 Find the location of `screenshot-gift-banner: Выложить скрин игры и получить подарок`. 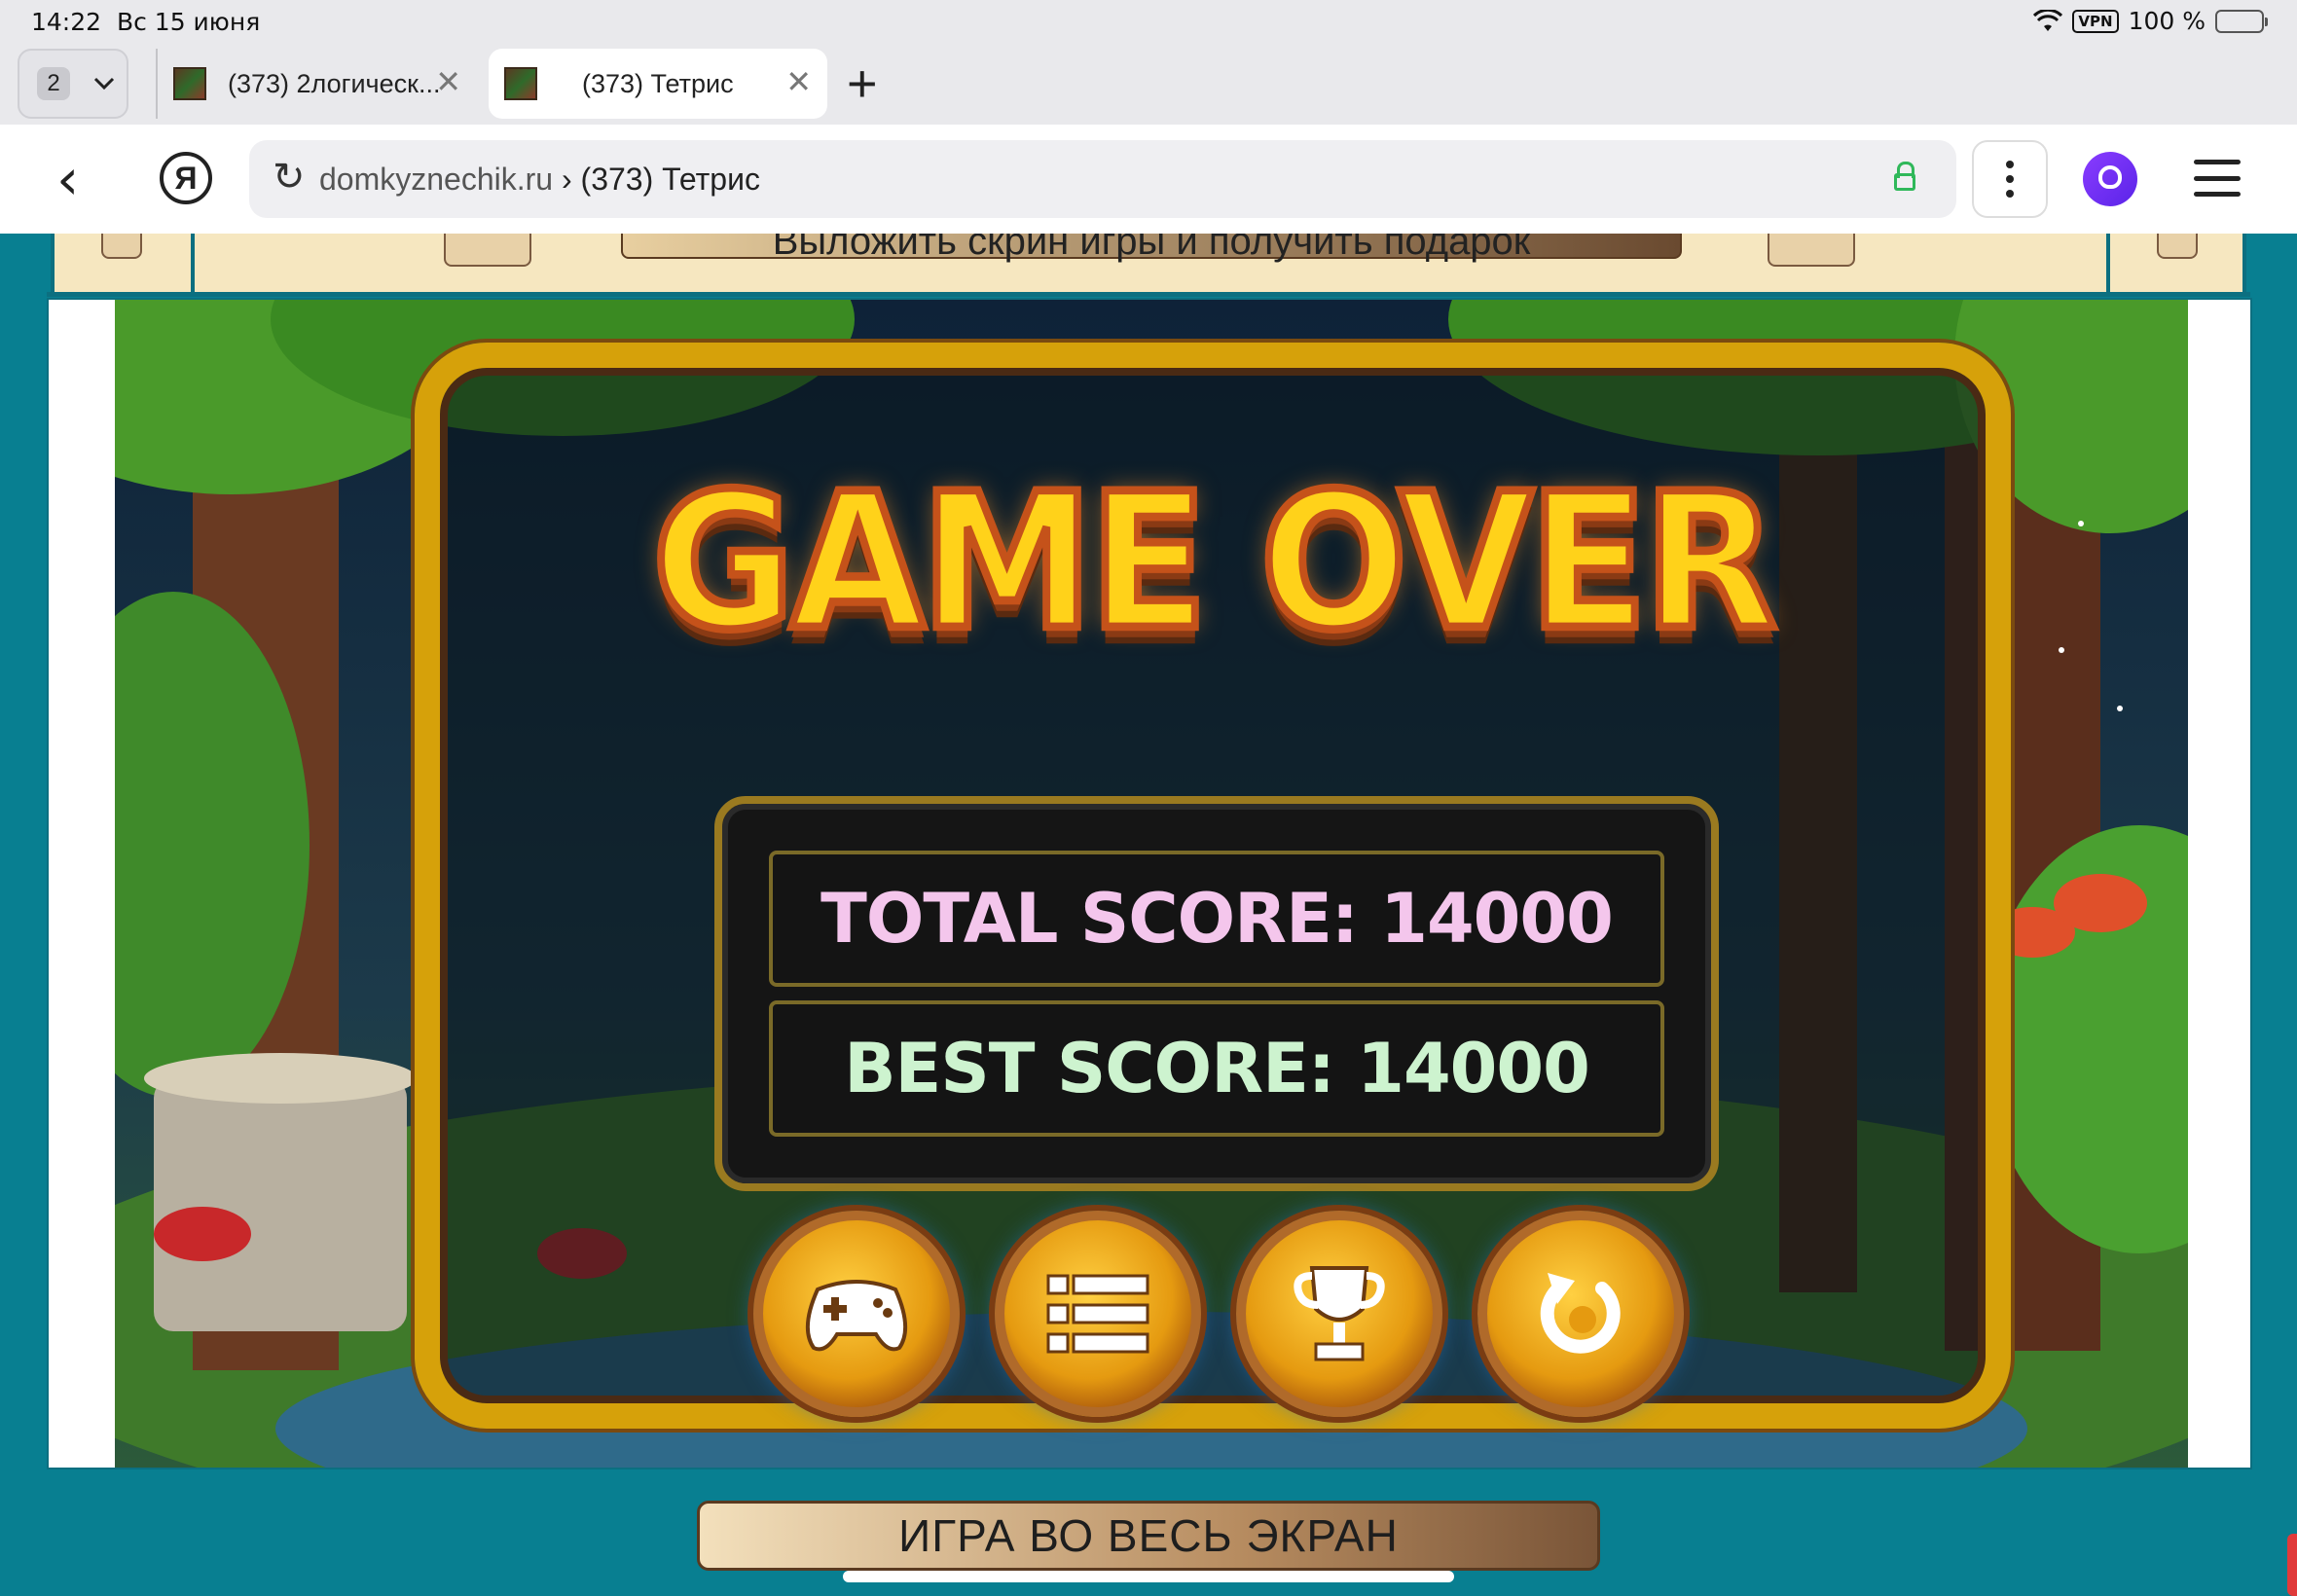

screenshot-gift-banner: Выложить скрин игры и получить подарок is located at coordinates (1148, 264).